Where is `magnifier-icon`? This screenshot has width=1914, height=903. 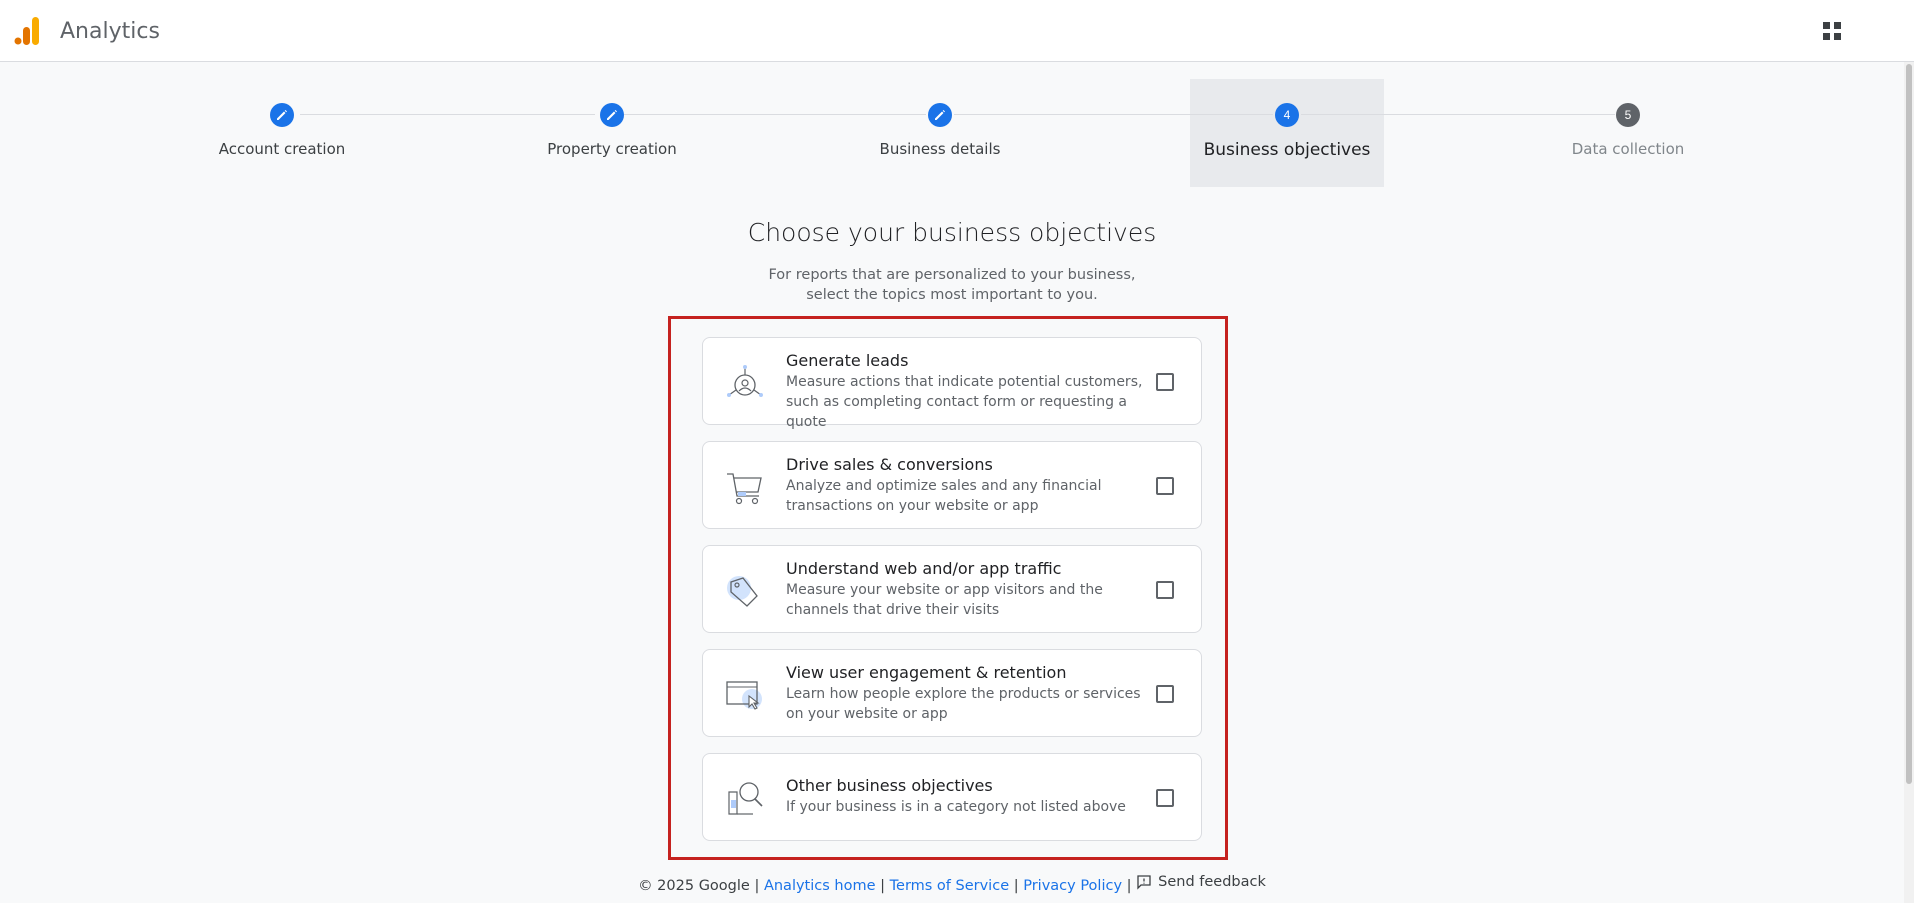 magnifier-icon is located at coordinates (745, 798).